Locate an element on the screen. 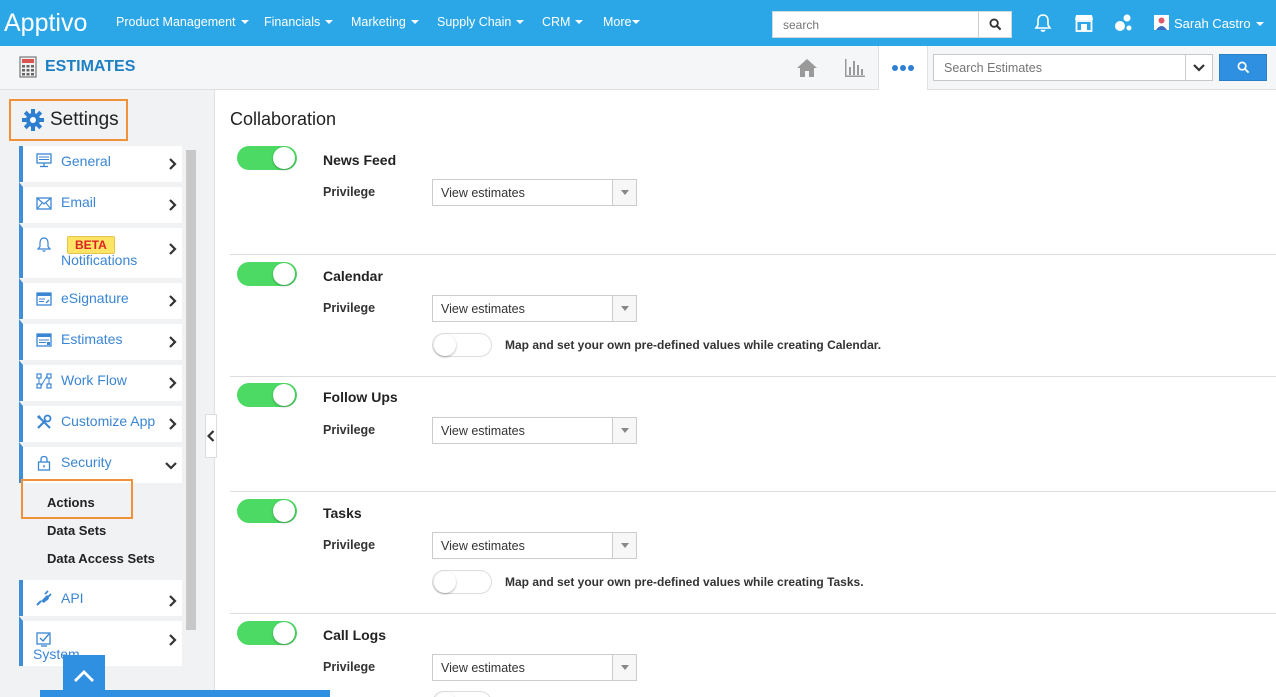 Image resolution: width=1276 pixels, height=697 pixels. sidebar-item-general: General is located at coordinates (100, 164).